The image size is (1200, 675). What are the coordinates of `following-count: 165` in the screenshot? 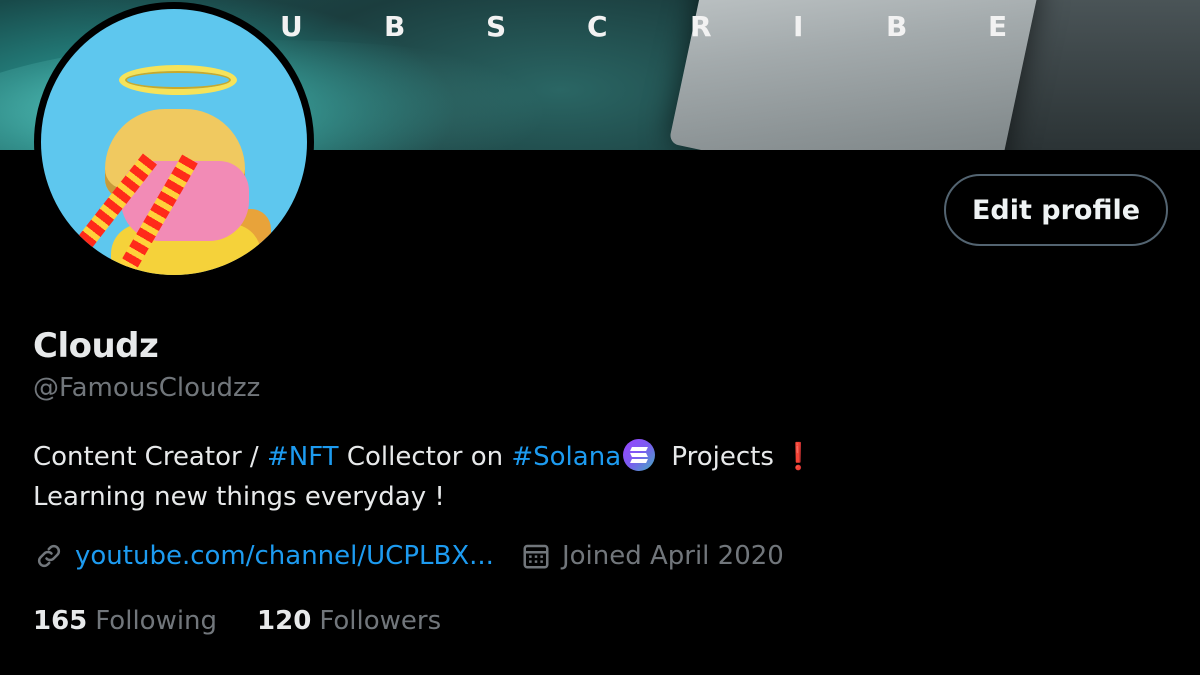 It's located at (60, 621).